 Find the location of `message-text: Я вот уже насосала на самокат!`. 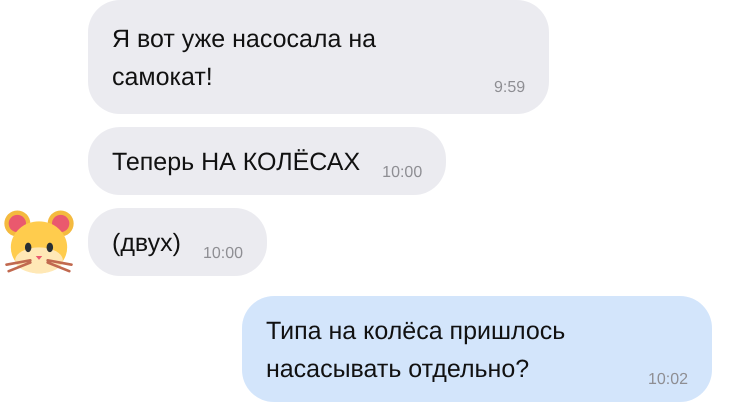

message-text: Я вот уже насосала на самокат! is located at coordinates (245, 58).